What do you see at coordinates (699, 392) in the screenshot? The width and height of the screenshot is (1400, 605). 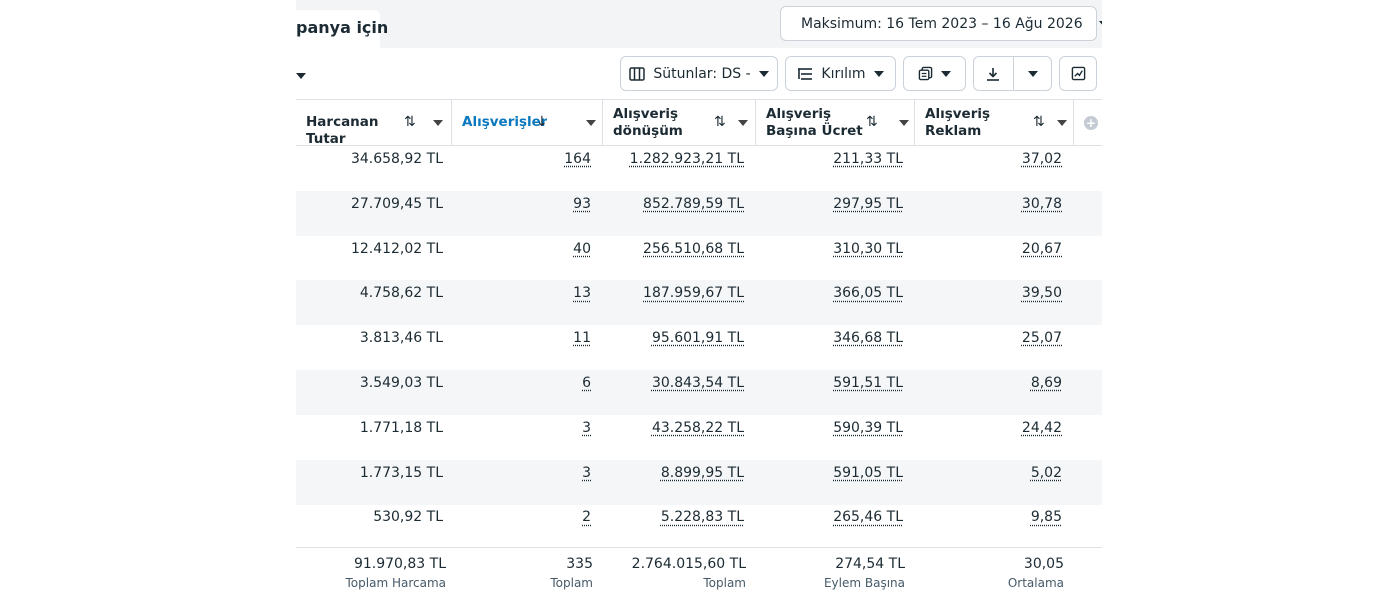 I see `table-row: 3.549,03 TL 6 30.843,54 TL 591,51 TL 8,69` at bounding box center [699, 392].